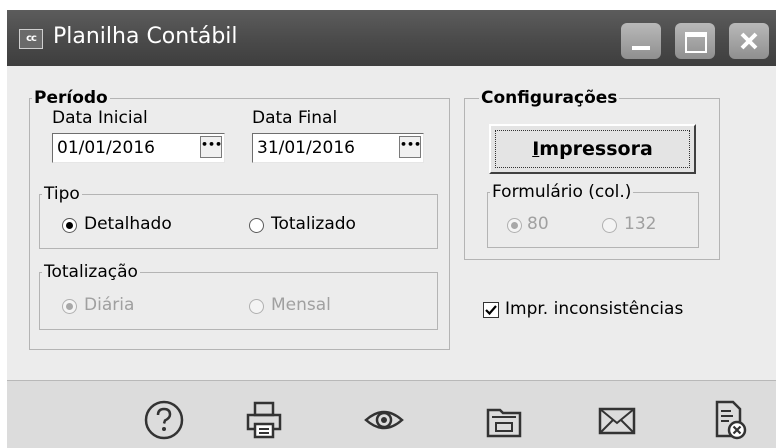 The height and width of the screenshot is (448, 776). I want to click on maximize-button, so click(695, 41).